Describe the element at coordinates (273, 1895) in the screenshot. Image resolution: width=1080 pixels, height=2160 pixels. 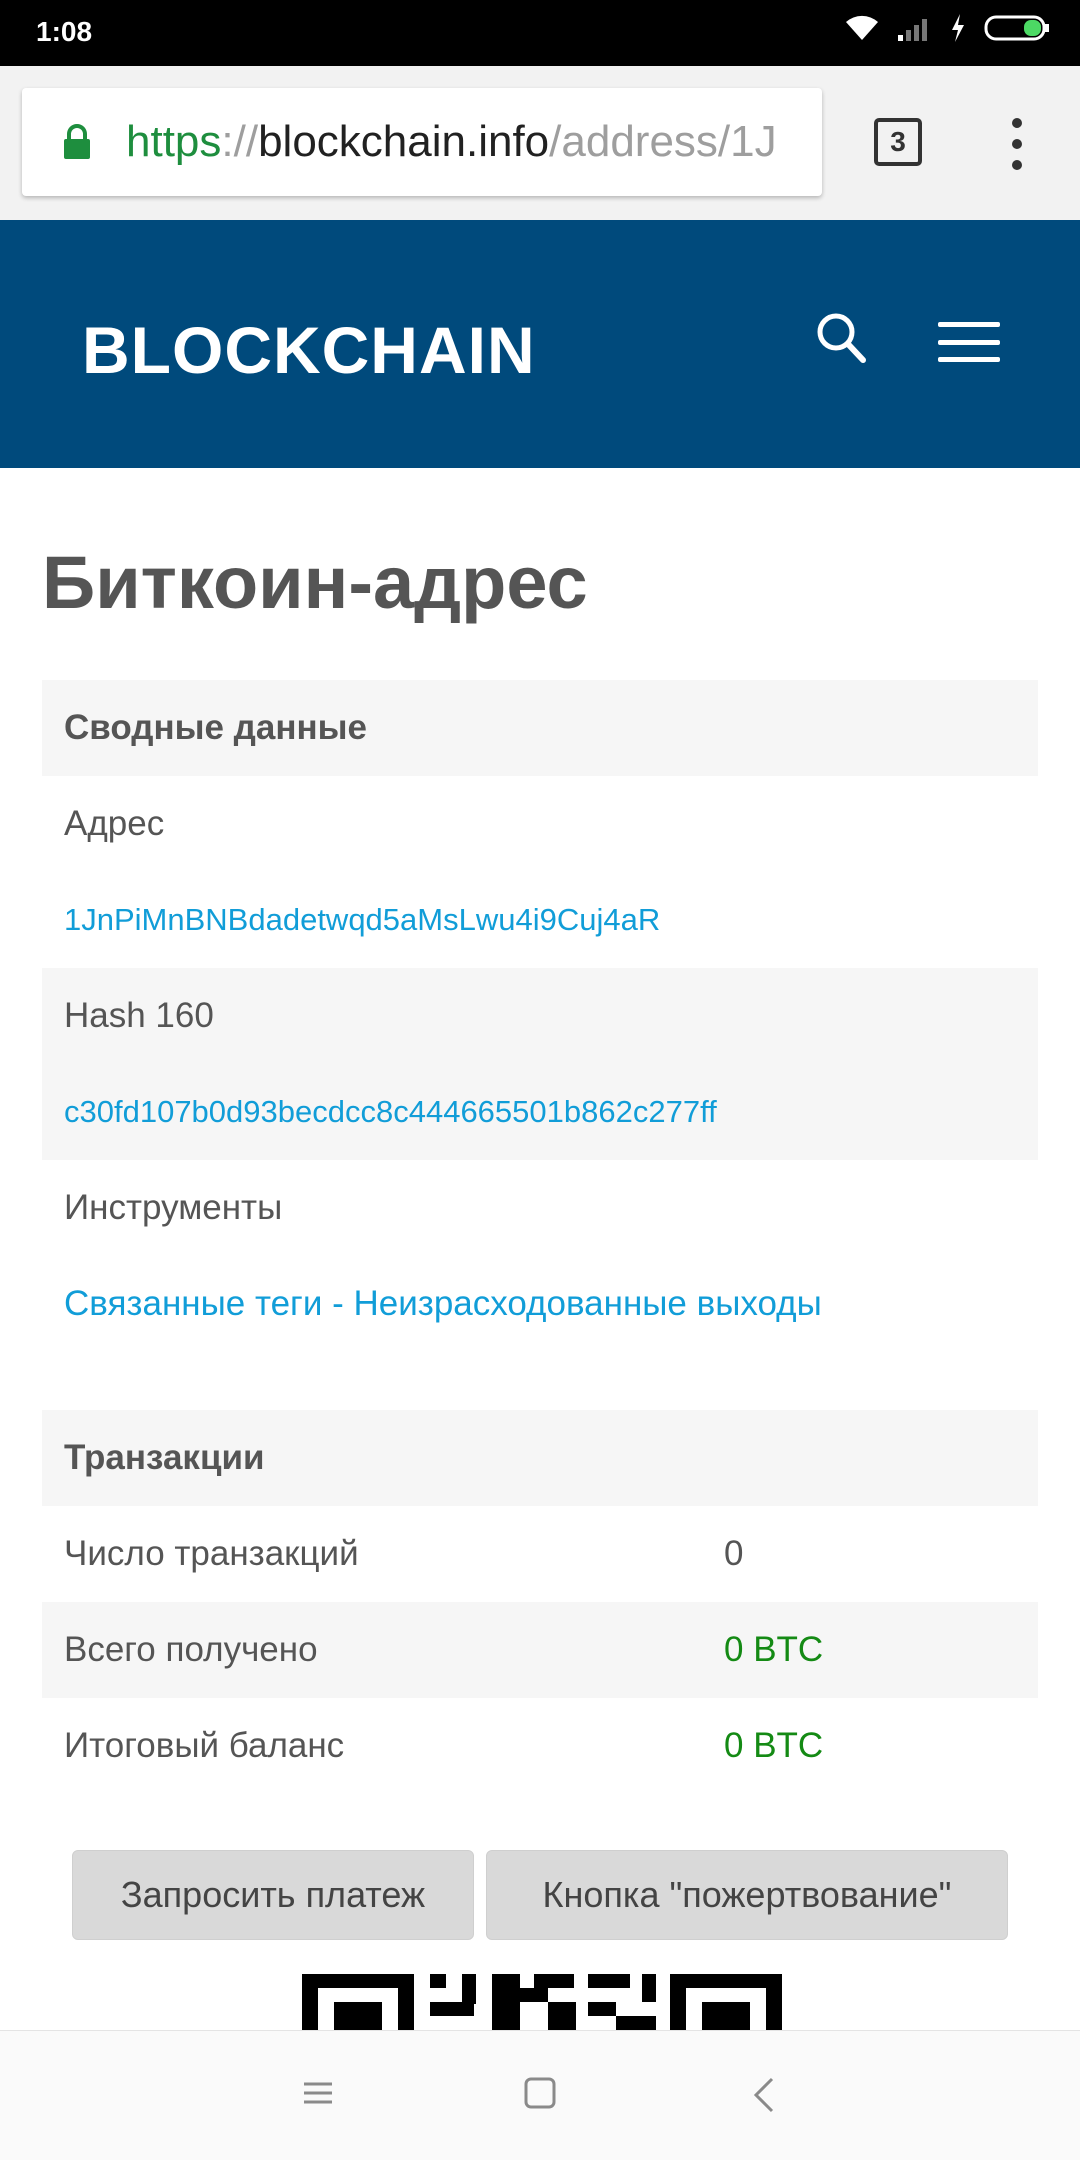
I see `request-payment-button: Запросить платеж` at that location.